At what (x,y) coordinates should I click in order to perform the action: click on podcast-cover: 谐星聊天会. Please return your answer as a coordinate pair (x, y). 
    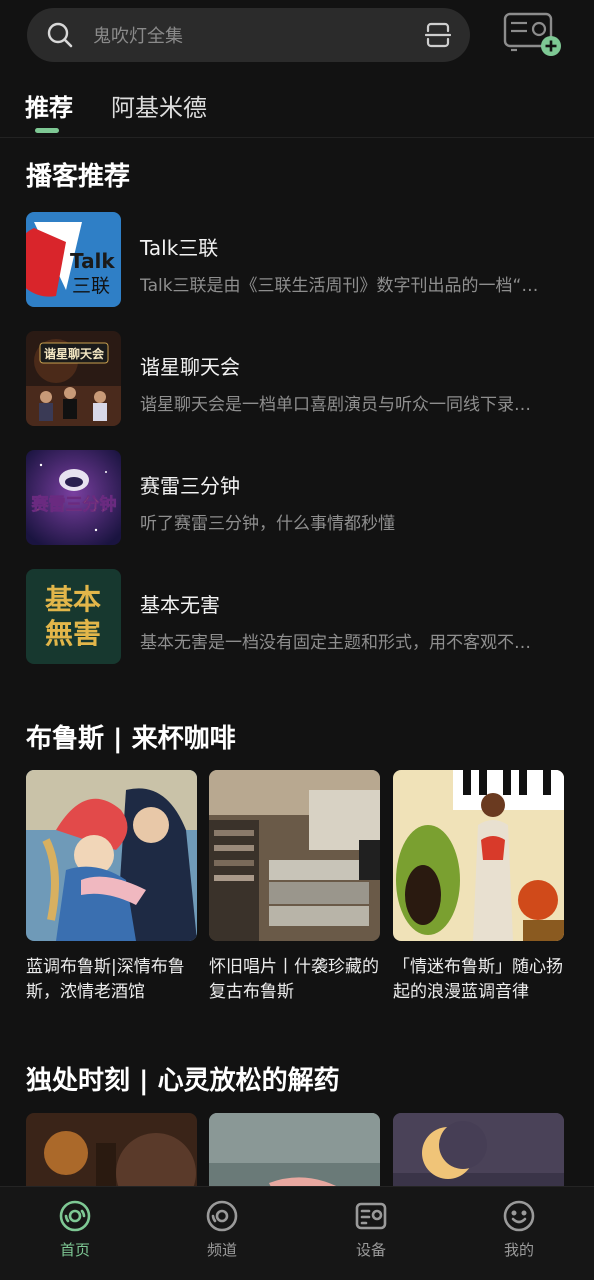
    Looking at the image, I should click on (73, 378).